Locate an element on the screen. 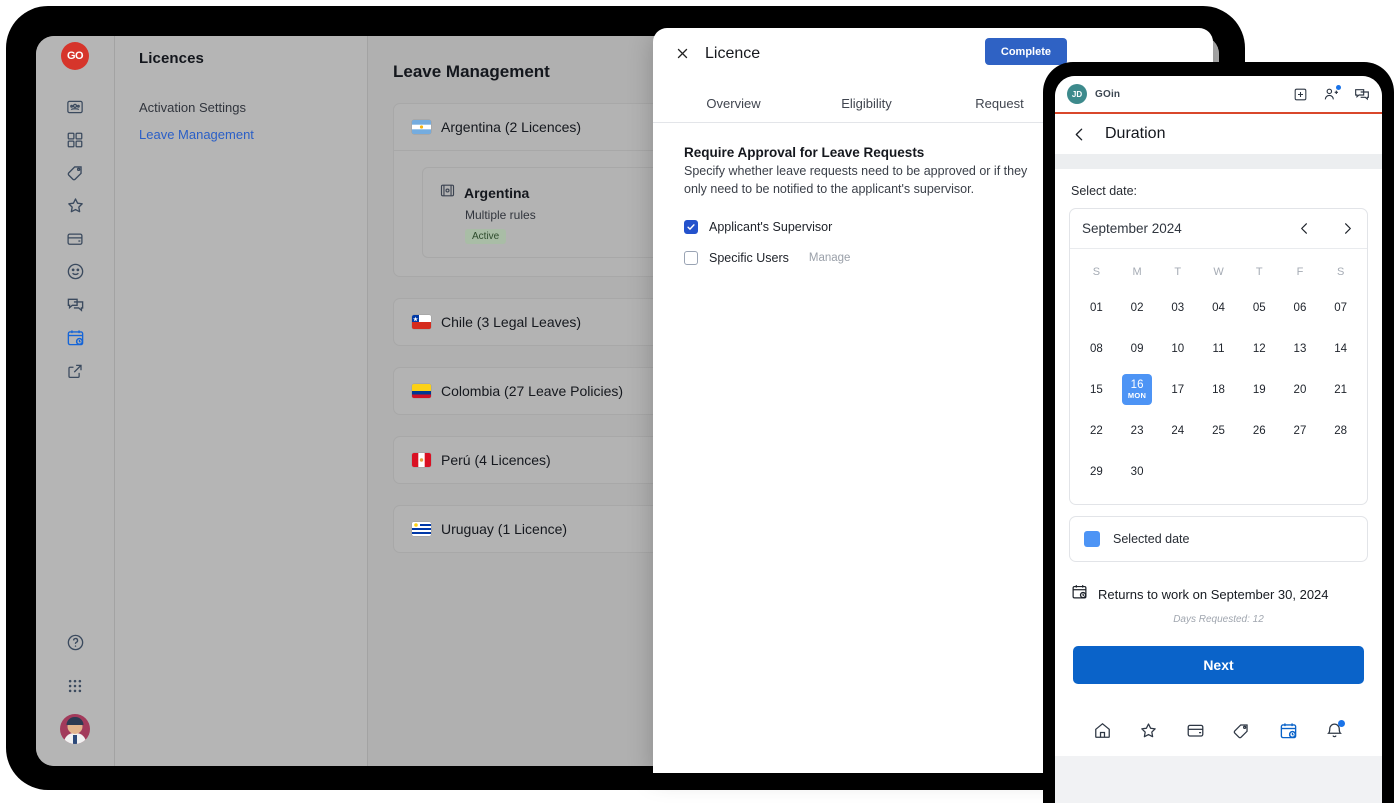  calendar-day: 11 is located at coordinates (1218, 348).